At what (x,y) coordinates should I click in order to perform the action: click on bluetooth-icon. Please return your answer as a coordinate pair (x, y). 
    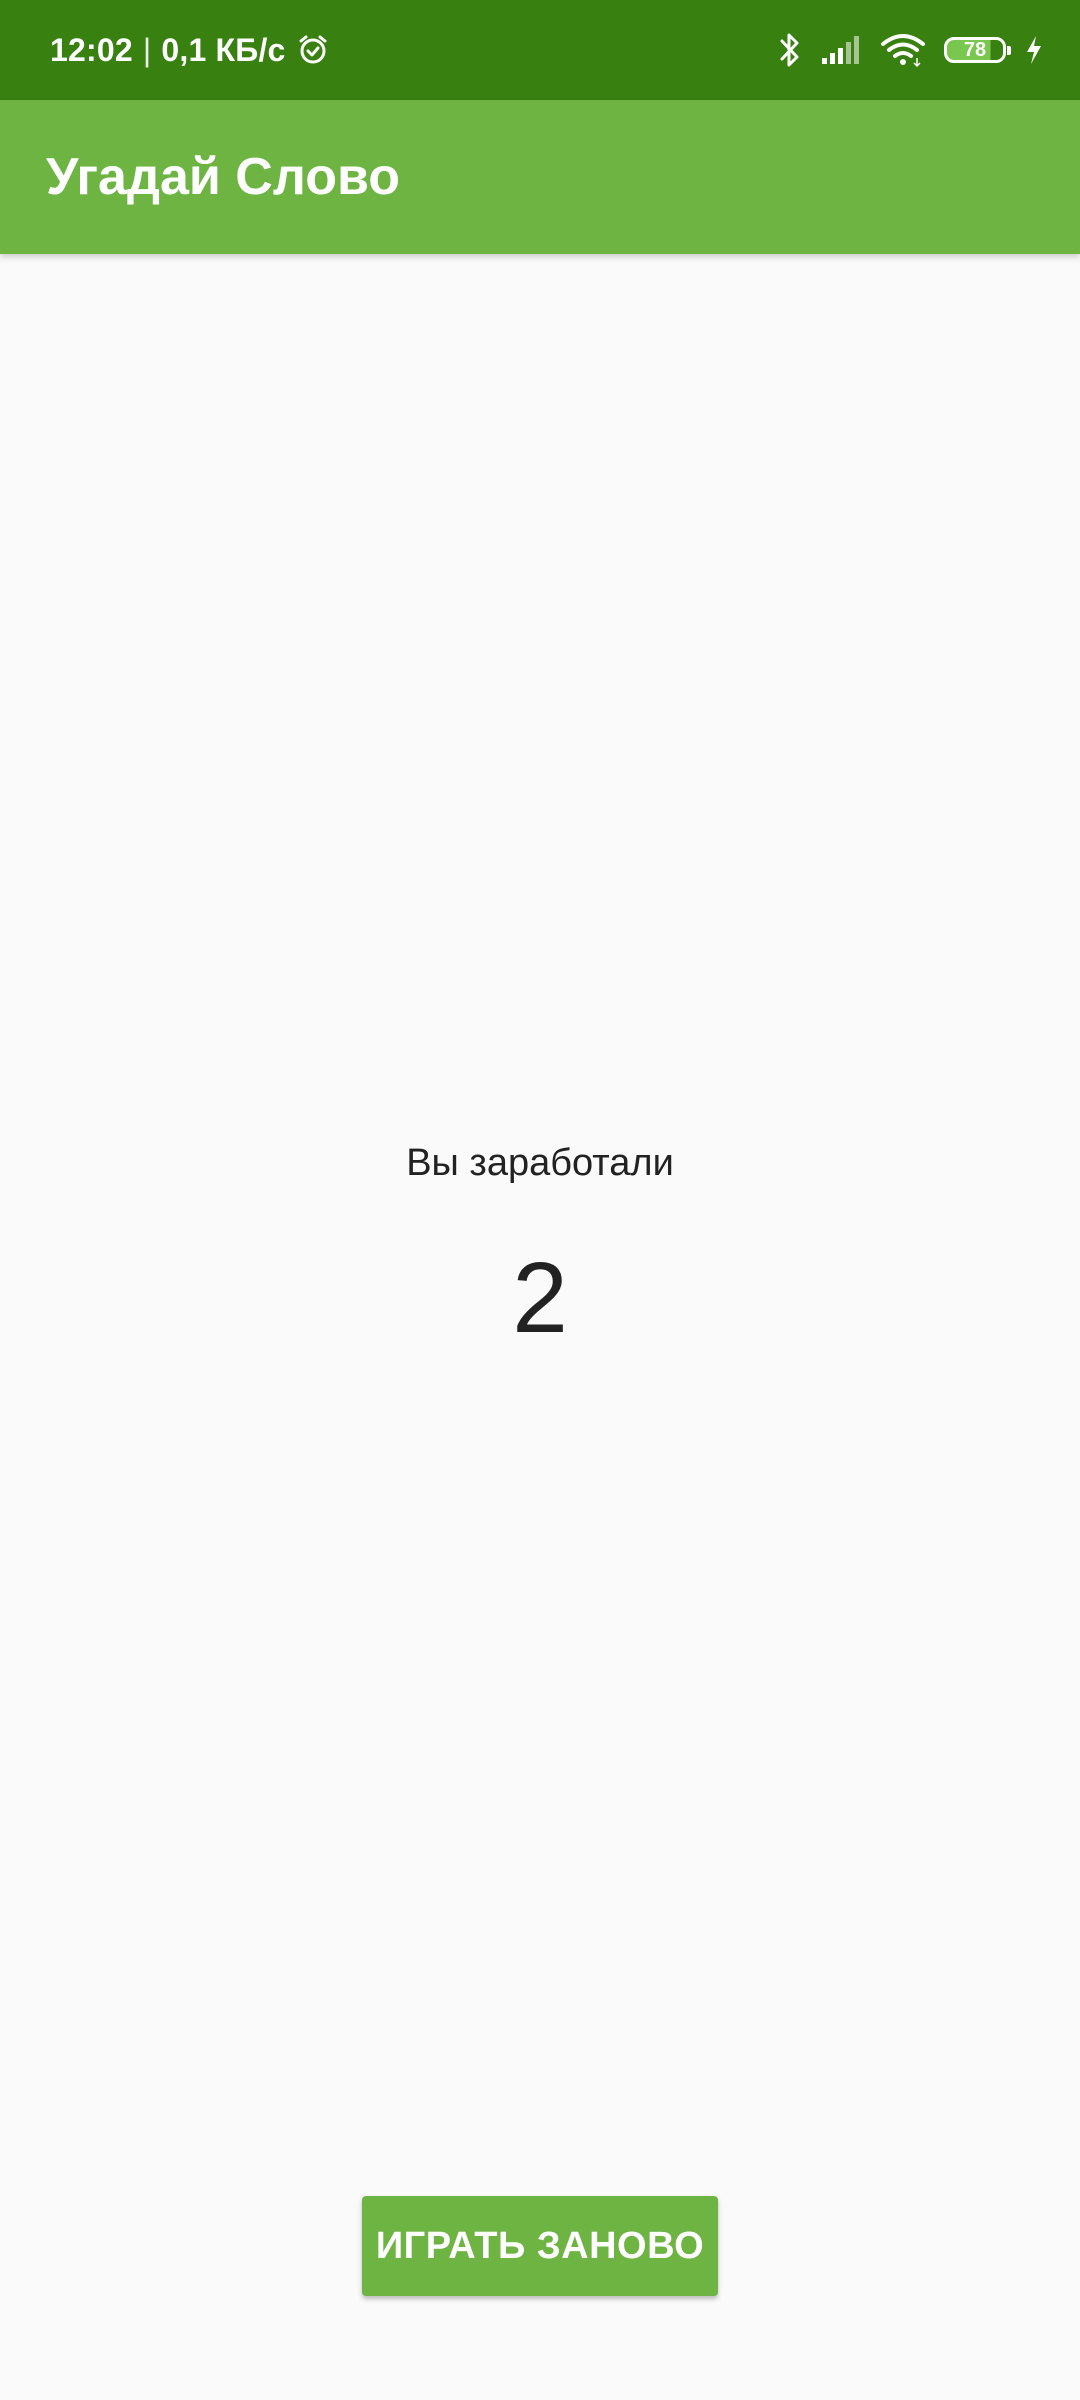
    Looking at the image, I should click on (790, 50).